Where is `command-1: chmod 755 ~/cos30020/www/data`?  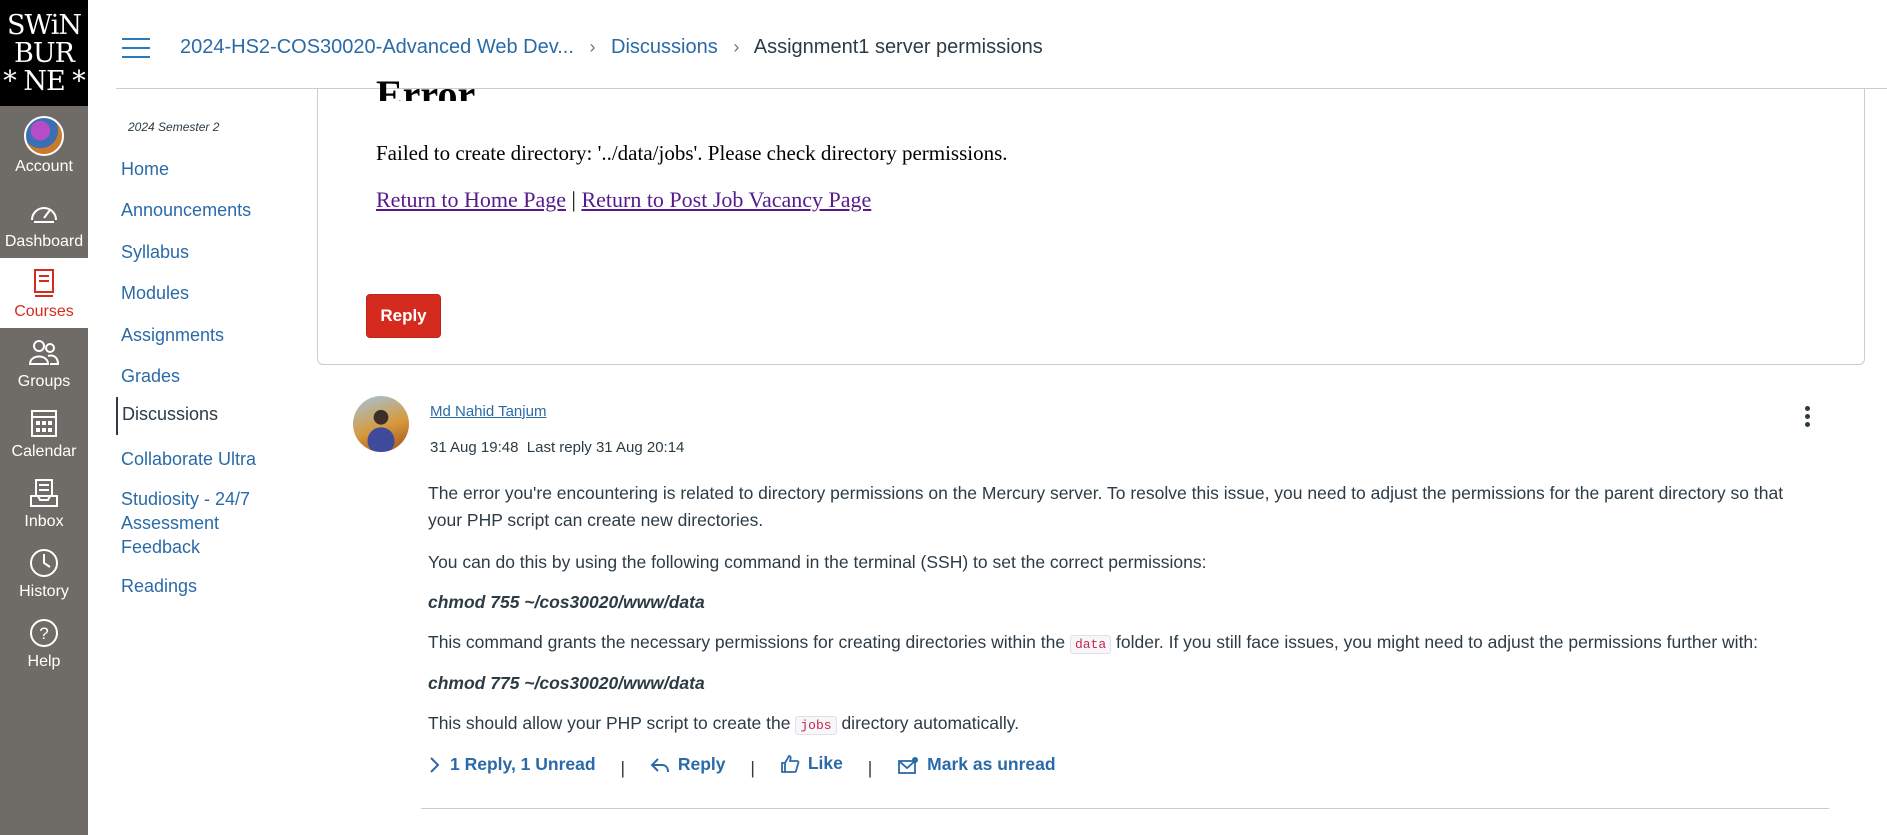
command-1: chmod 755 ~/cos30020/www/data is located at coordinates (566, 602).